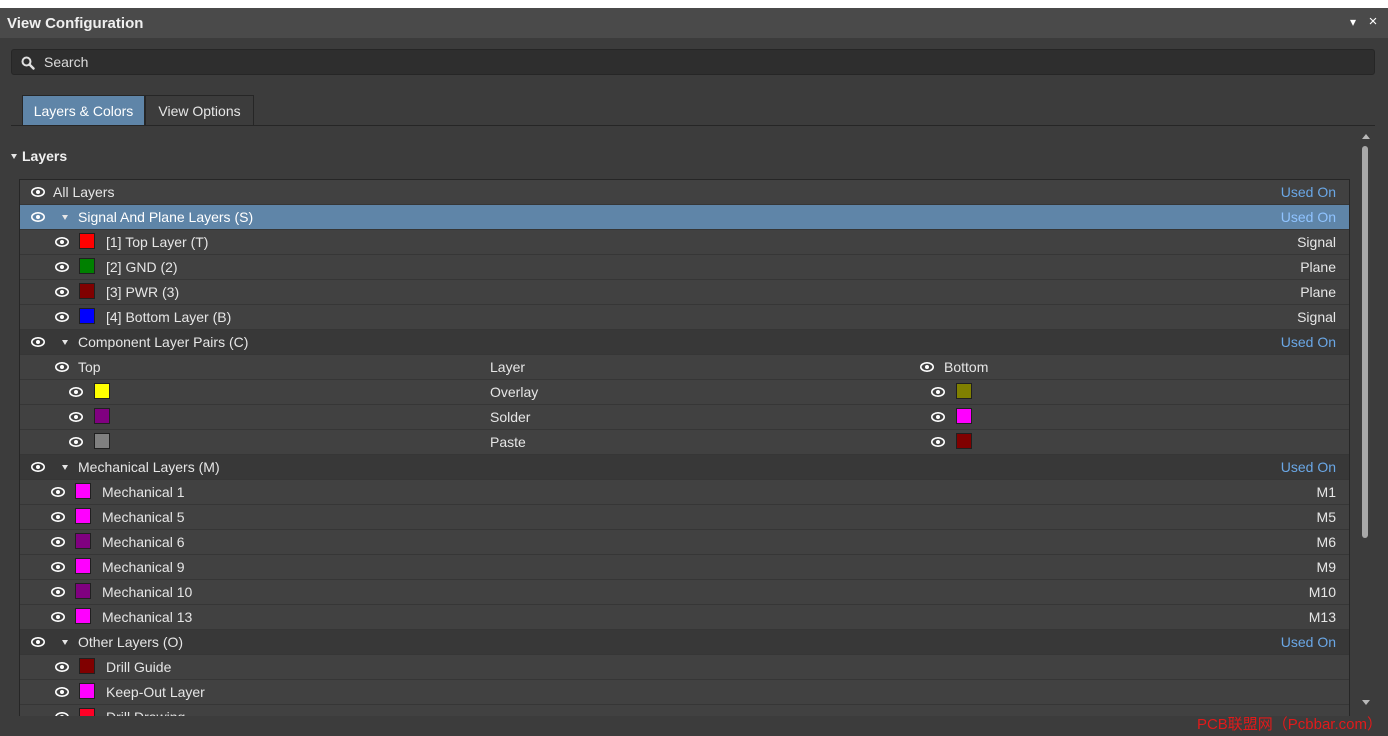  I want to click on group-label: Signal And Plane Layers (S), so click(166, 217).